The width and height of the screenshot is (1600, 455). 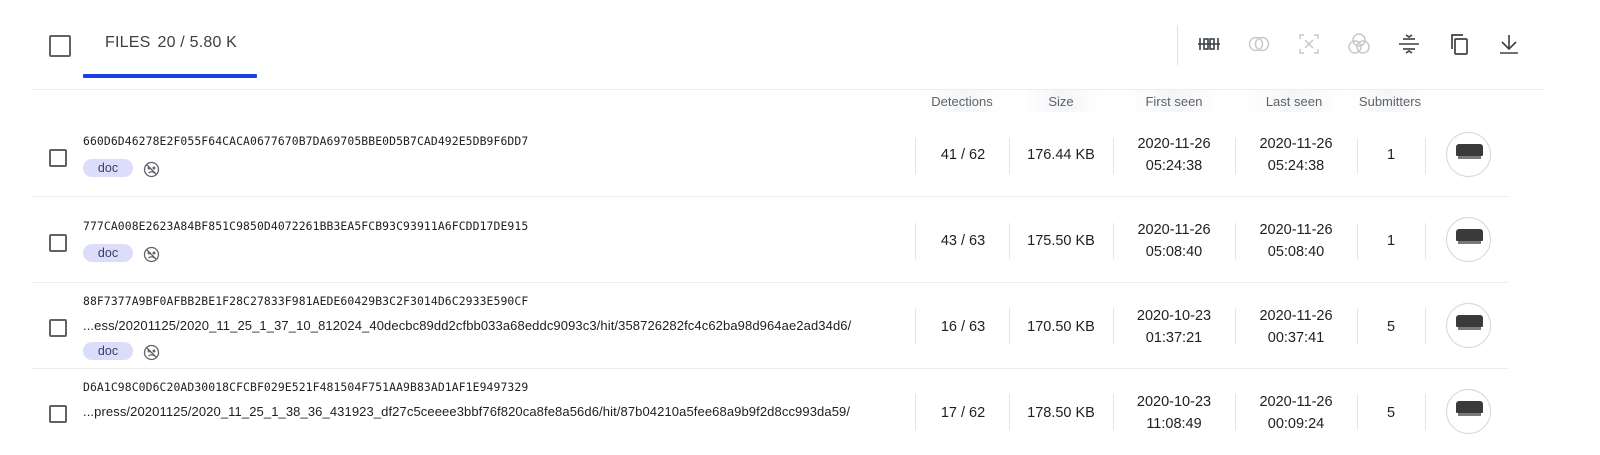 What do you see at coordinates (197, 42) in the screenshot?
I see `tab-files-count: 20 / 5.80 K` at bounding box center [197, 42].